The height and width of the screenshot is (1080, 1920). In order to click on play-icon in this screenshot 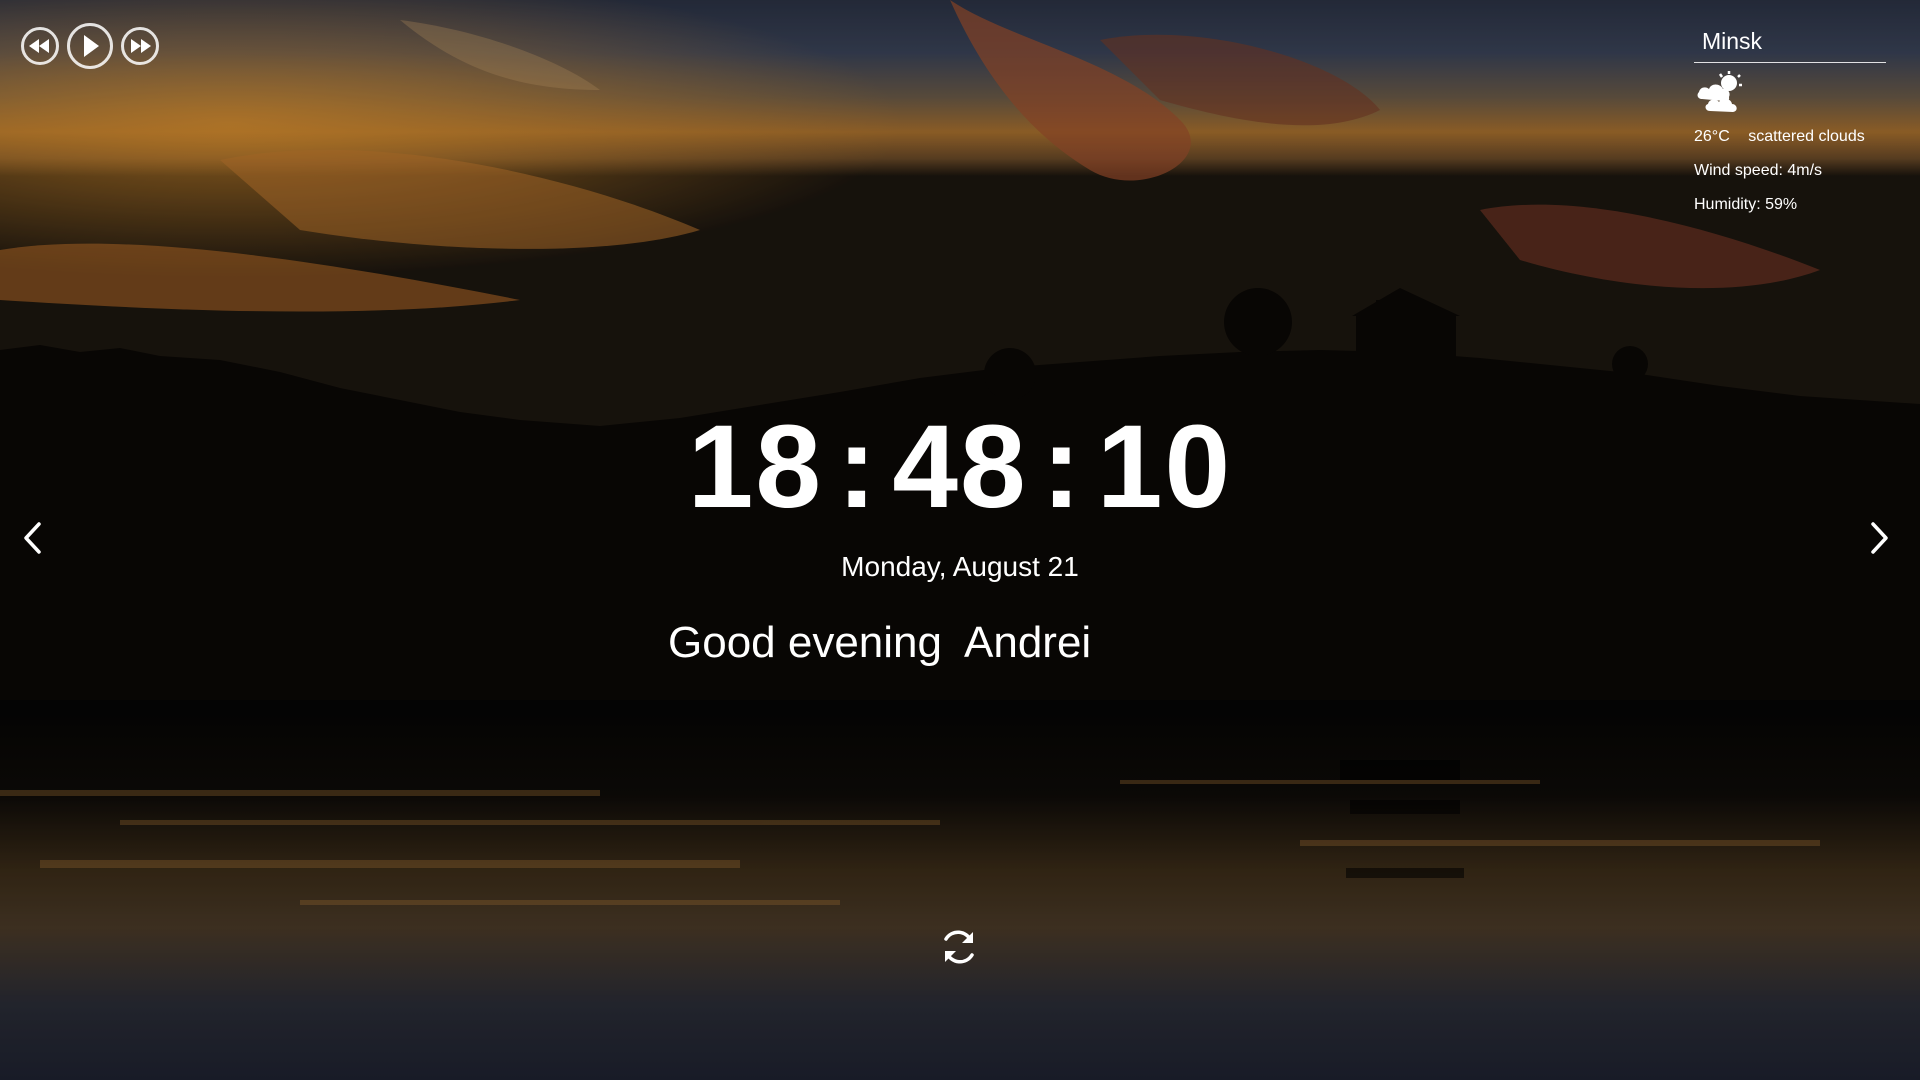, I will do `click(90, 46)`.